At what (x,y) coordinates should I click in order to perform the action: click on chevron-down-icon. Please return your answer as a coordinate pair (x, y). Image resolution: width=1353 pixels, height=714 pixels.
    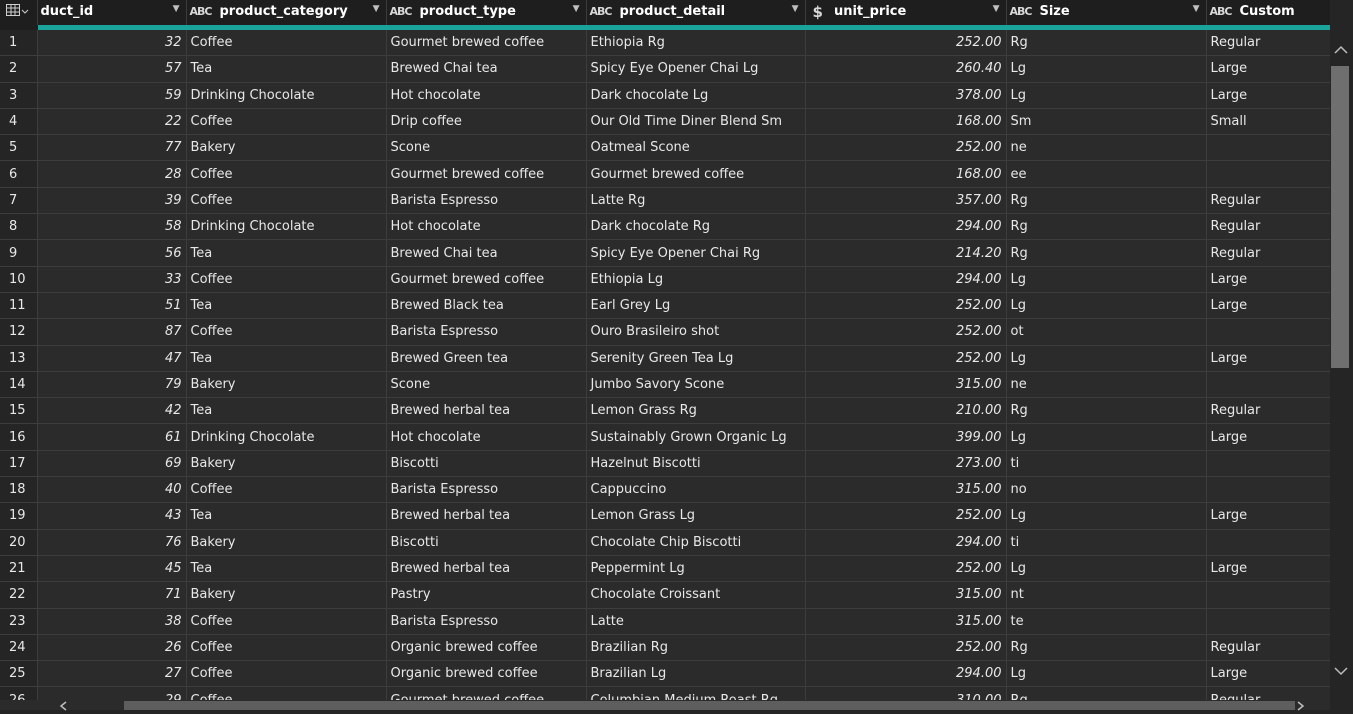
    Looking at the image, I should click on (1341, 672).